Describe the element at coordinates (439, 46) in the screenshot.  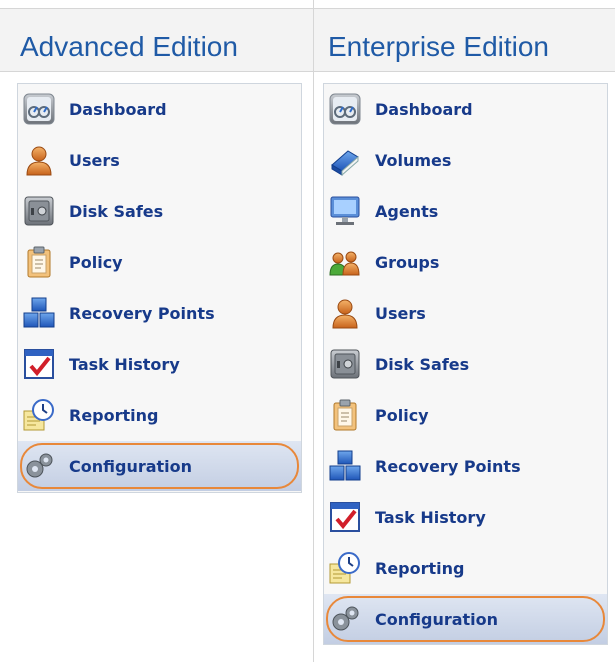
I see `column-title-enterprise: Enterprise Edition` at that location.